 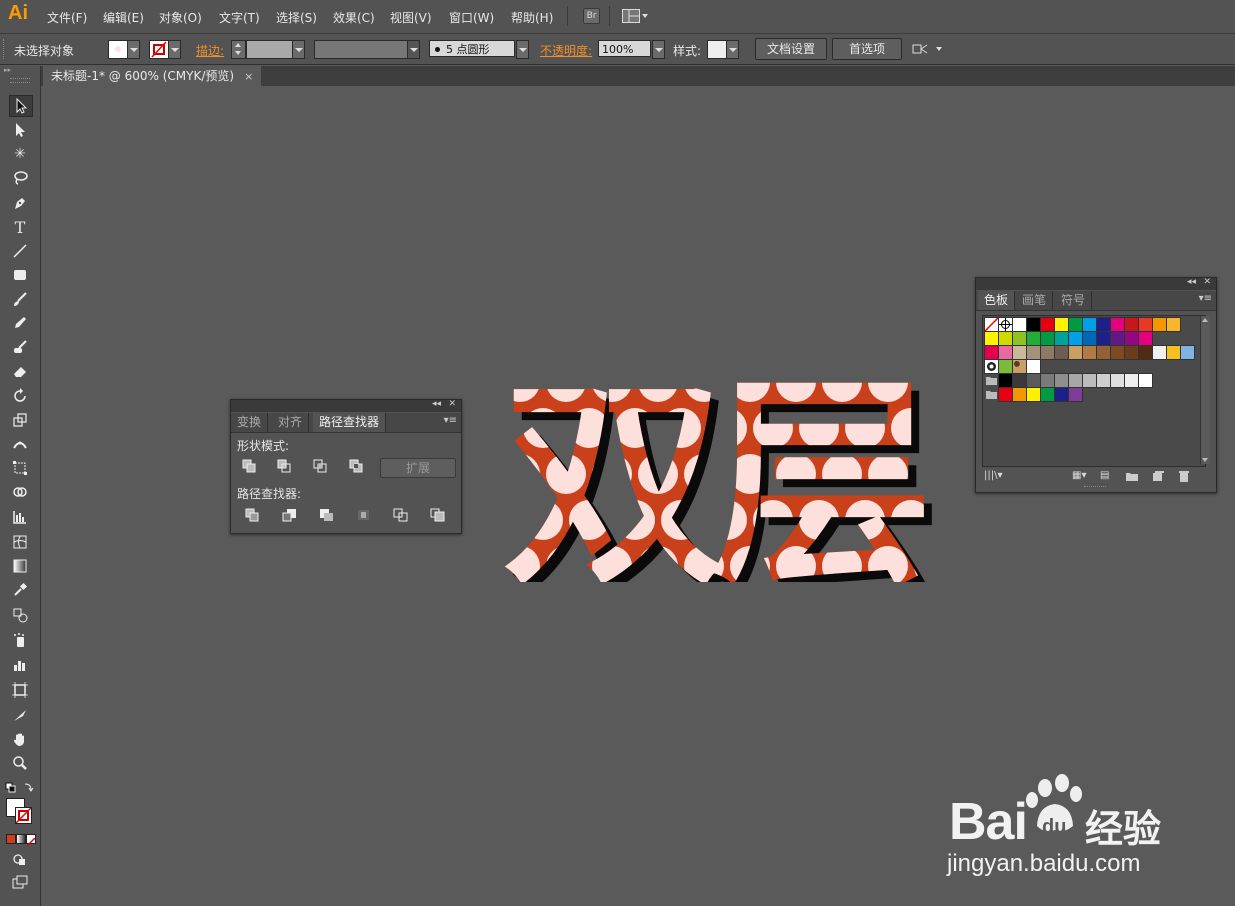 What do you see at coordinates (1106, 476) in the screenshot?
I see `swatch-options-icon: ▤` at bounding box center [1106, 476].